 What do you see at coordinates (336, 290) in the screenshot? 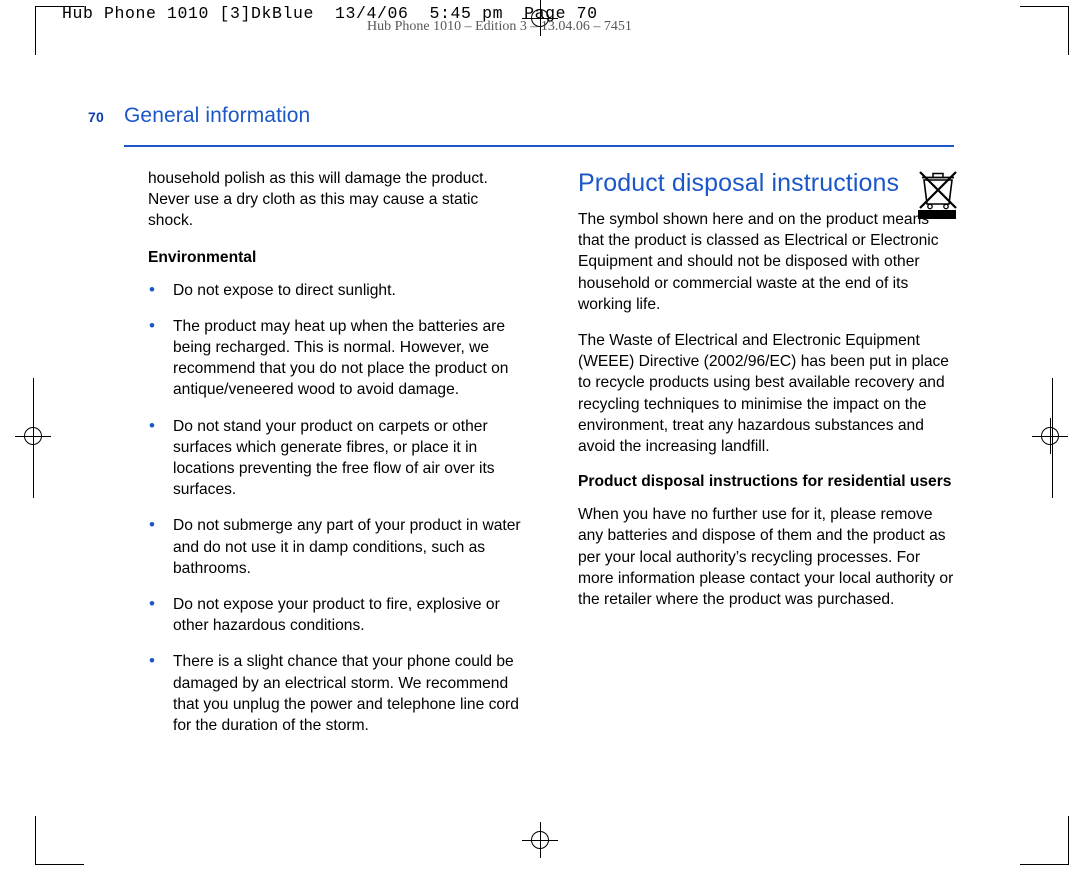
I see `list-item: Do not expose to direct sunlight.` at bounding box center [336, 290].